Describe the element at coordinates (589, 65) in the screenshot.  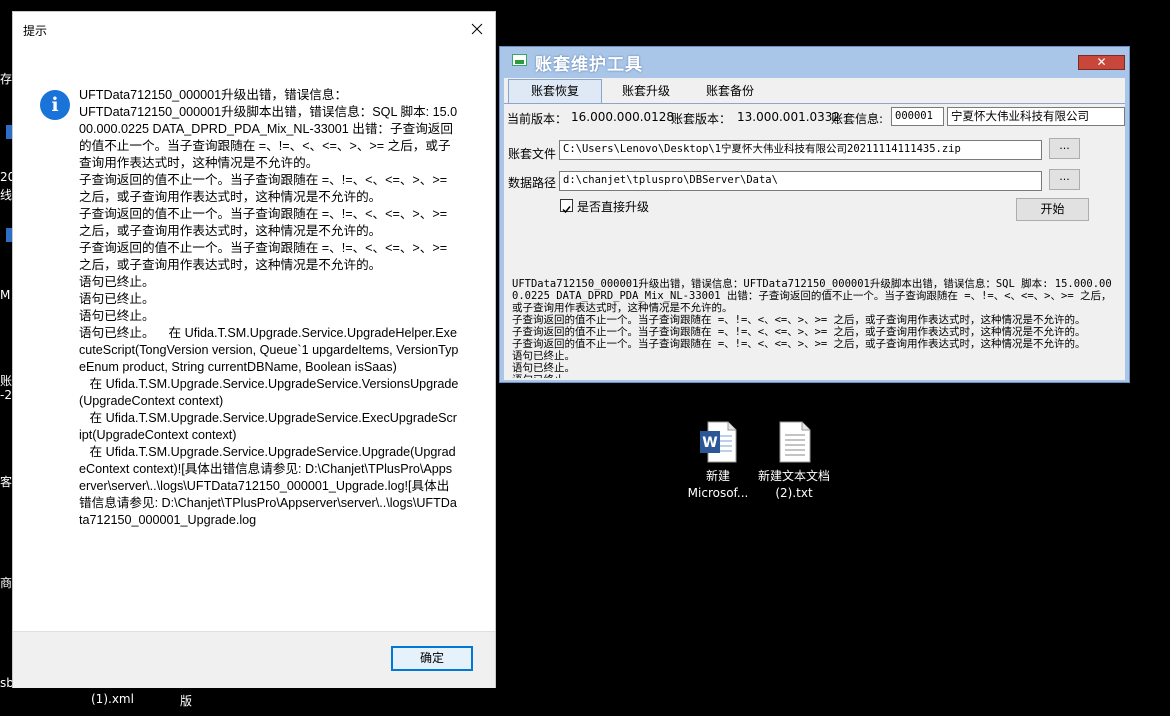
I see `window-title: 账套维护工具` at that location.